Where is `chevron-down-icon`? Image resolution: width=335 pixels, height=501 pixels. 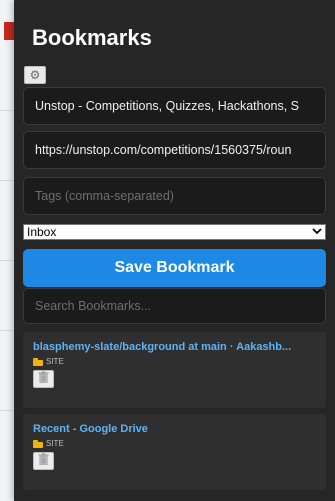
chevron-down-icon is located at coordinates (317, 232).